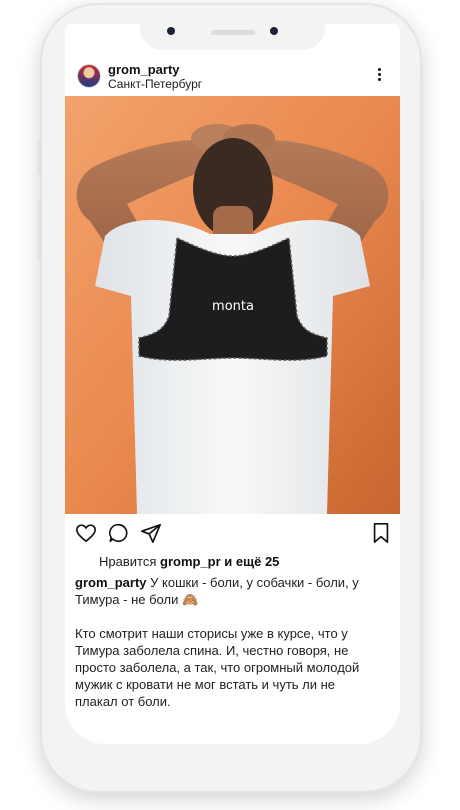 The width and height of the screenshot is (460, 810). I want to click on send-icon, so click(151, 533).